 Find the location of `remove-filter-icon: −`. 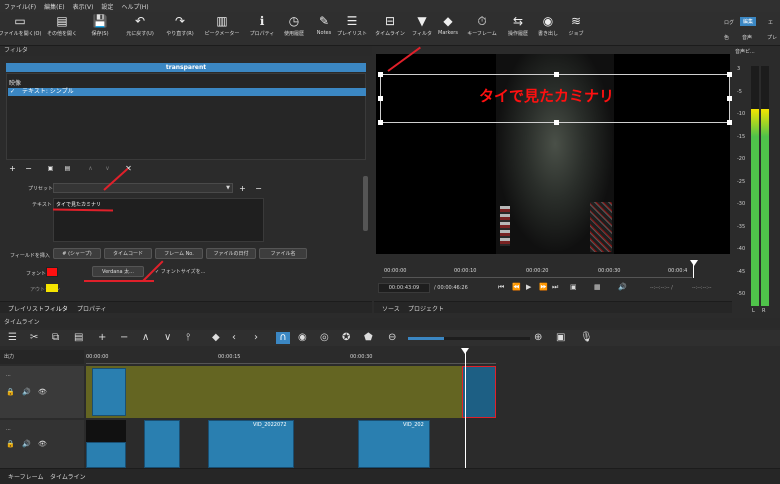

remove-filter-icon: − is located at coordinates (28, 168).